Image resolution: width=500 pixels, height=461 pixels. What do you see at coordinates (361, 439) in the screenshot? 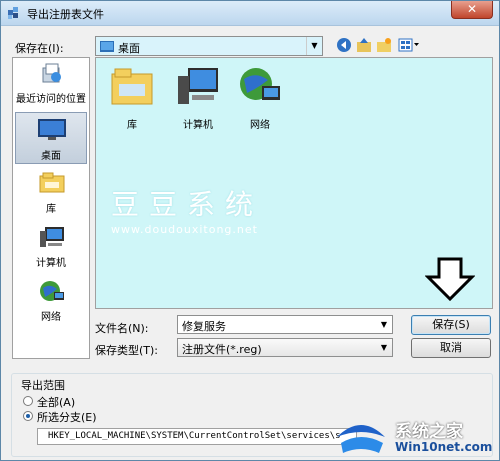
I see `brand-logo-icon` at bounding box center [361, 439].